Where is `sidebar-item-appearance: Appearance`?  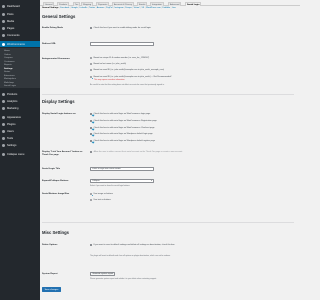 sidebar-item-appearance: Appearance is located at coordinates (20, 117).